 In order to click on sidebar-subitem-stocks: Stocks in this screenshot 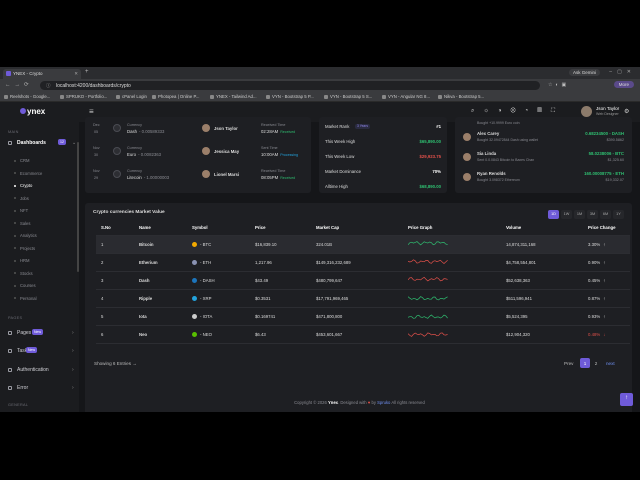, I will do `click(23, 273)`.